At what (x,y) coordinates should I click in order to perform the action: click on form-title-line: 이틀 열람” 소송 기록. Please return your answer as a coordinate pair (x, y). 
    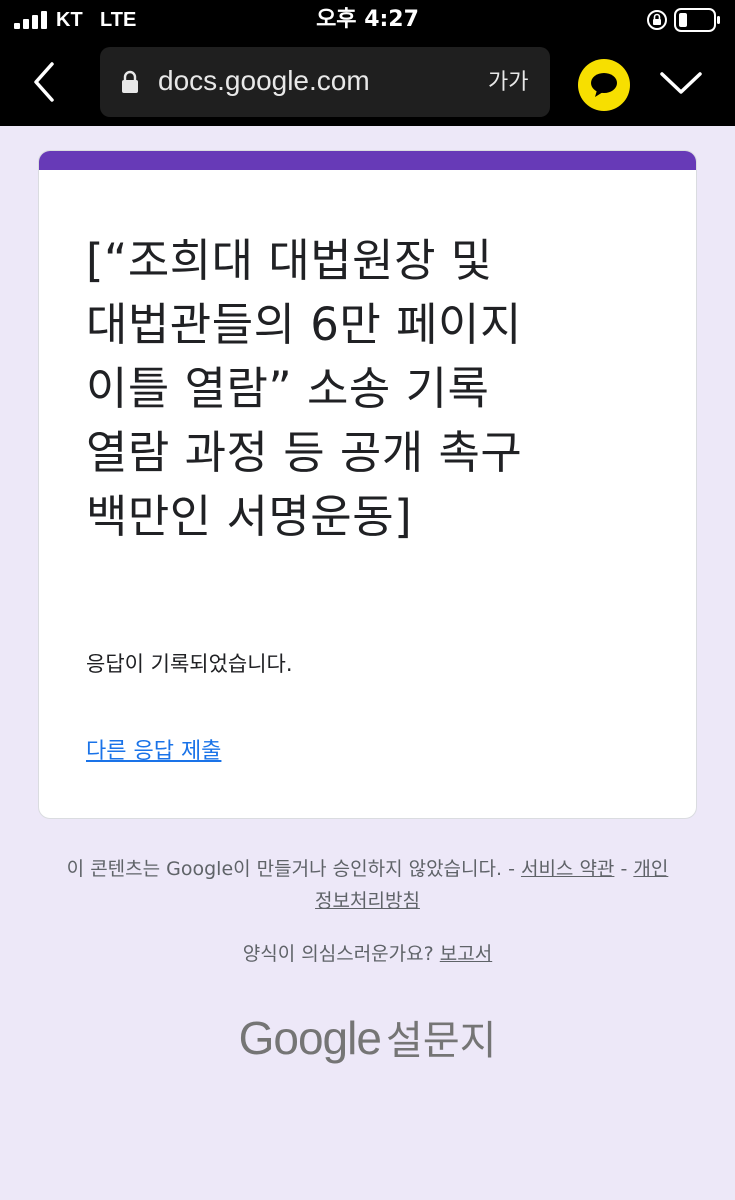
    Looking at the image, I should click on (288, 388).